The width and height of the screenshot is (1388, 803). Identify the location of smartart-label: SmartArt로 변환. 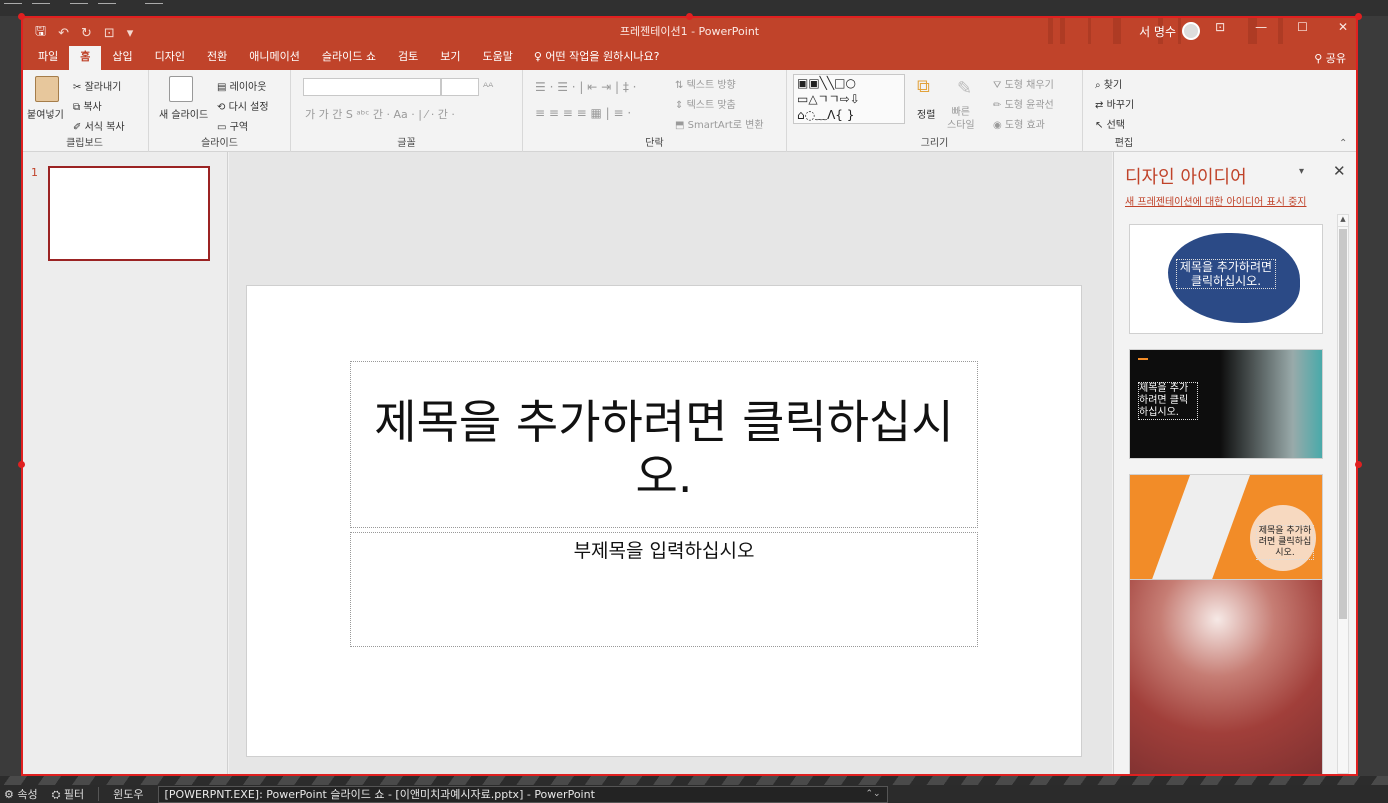
(725, 125).